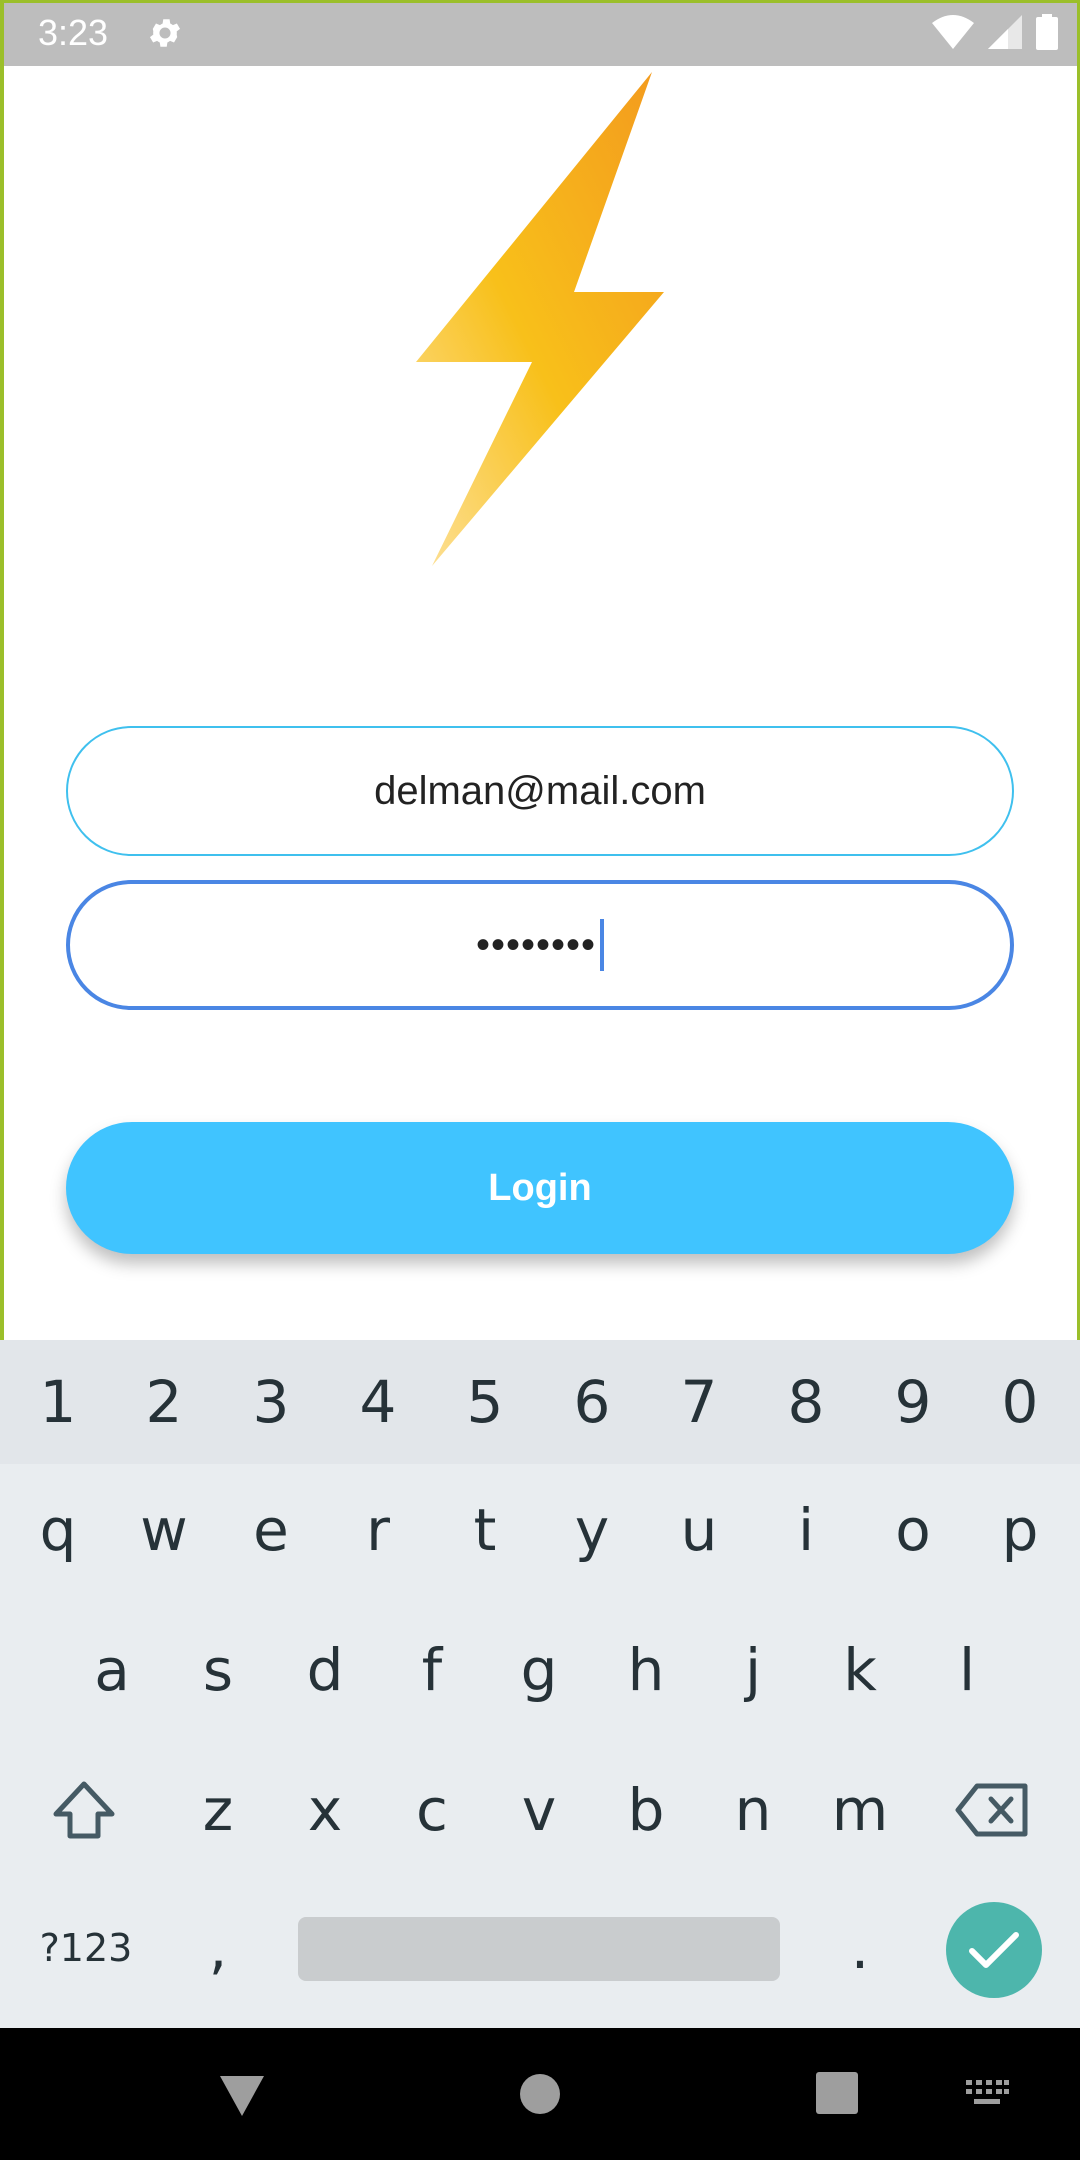 The width and height of the screenshot is (1080, 2160). What do you see at coordinates (806, 1402) in the screenshot?
I see `key-8: 8` at bounding box center [806, 1402].